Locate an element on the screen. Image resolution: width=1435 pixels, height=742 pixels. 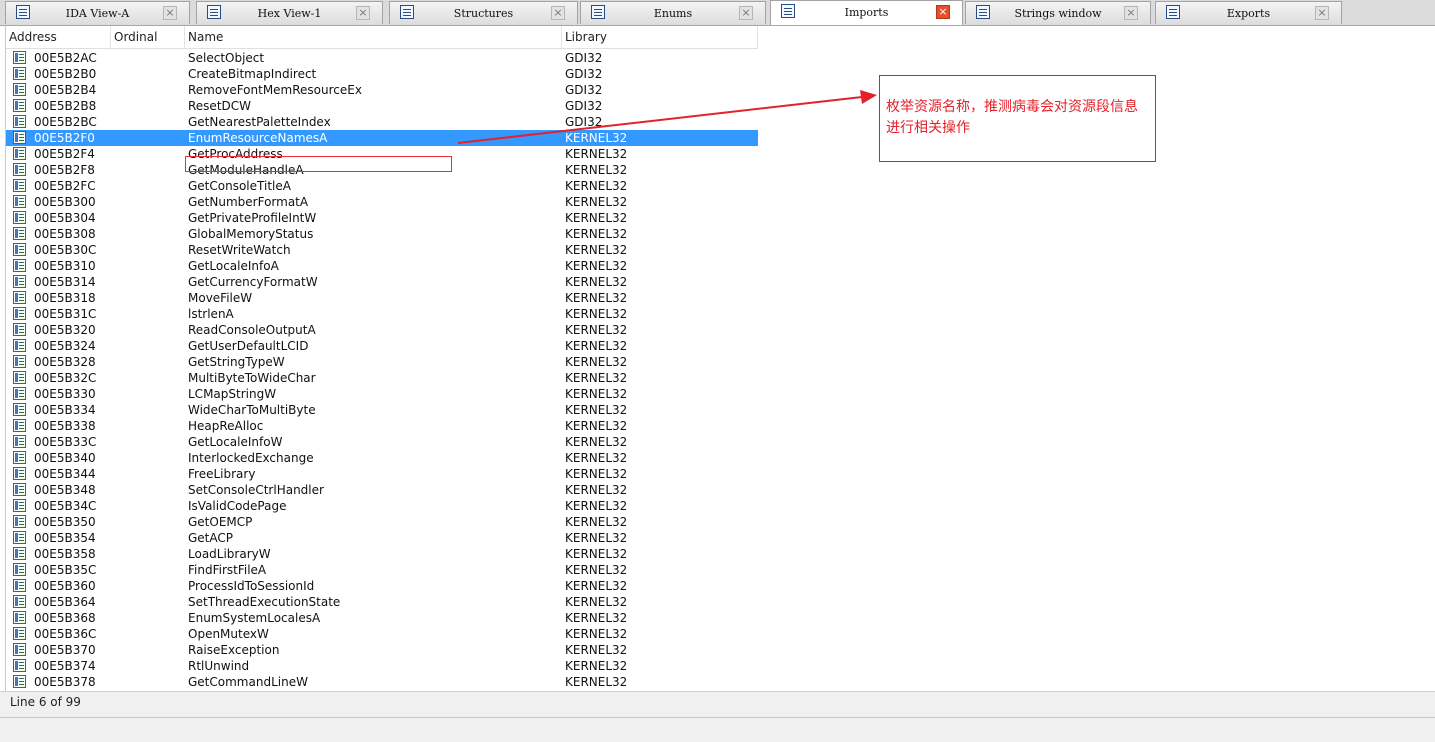
column-header-name: Name is located at coordinates (373, 37).